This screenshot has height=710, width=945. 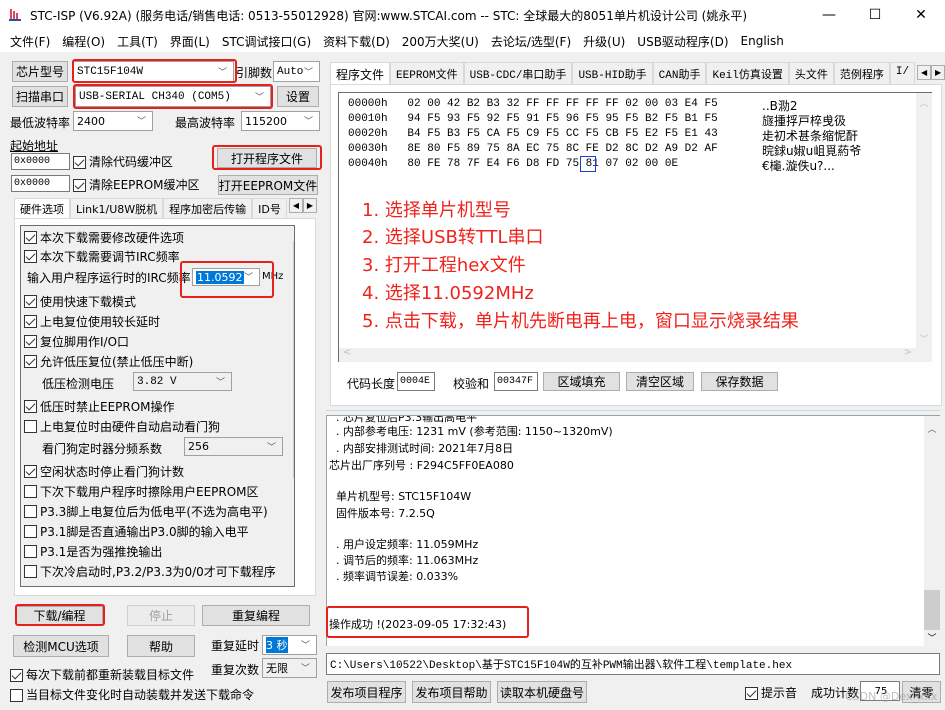 I want to click on chip-type-button: 芯片型号, so click(x=40, y=71).